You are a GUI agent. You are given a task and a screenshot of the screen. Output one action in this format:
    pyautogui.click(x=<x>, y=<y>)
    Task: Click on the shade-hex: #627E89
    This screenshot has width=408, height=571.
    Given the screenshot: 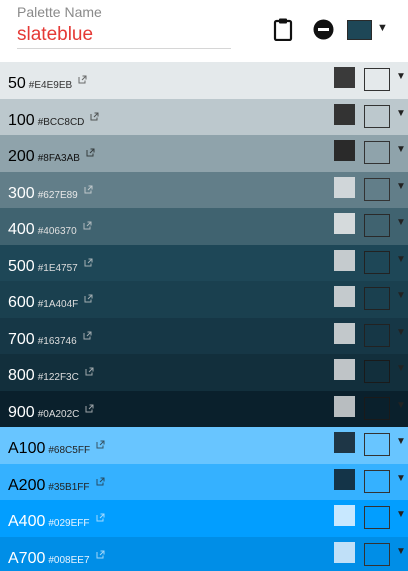 What is the action you would take?
    pyautogui.click(x=57, y=195)
    